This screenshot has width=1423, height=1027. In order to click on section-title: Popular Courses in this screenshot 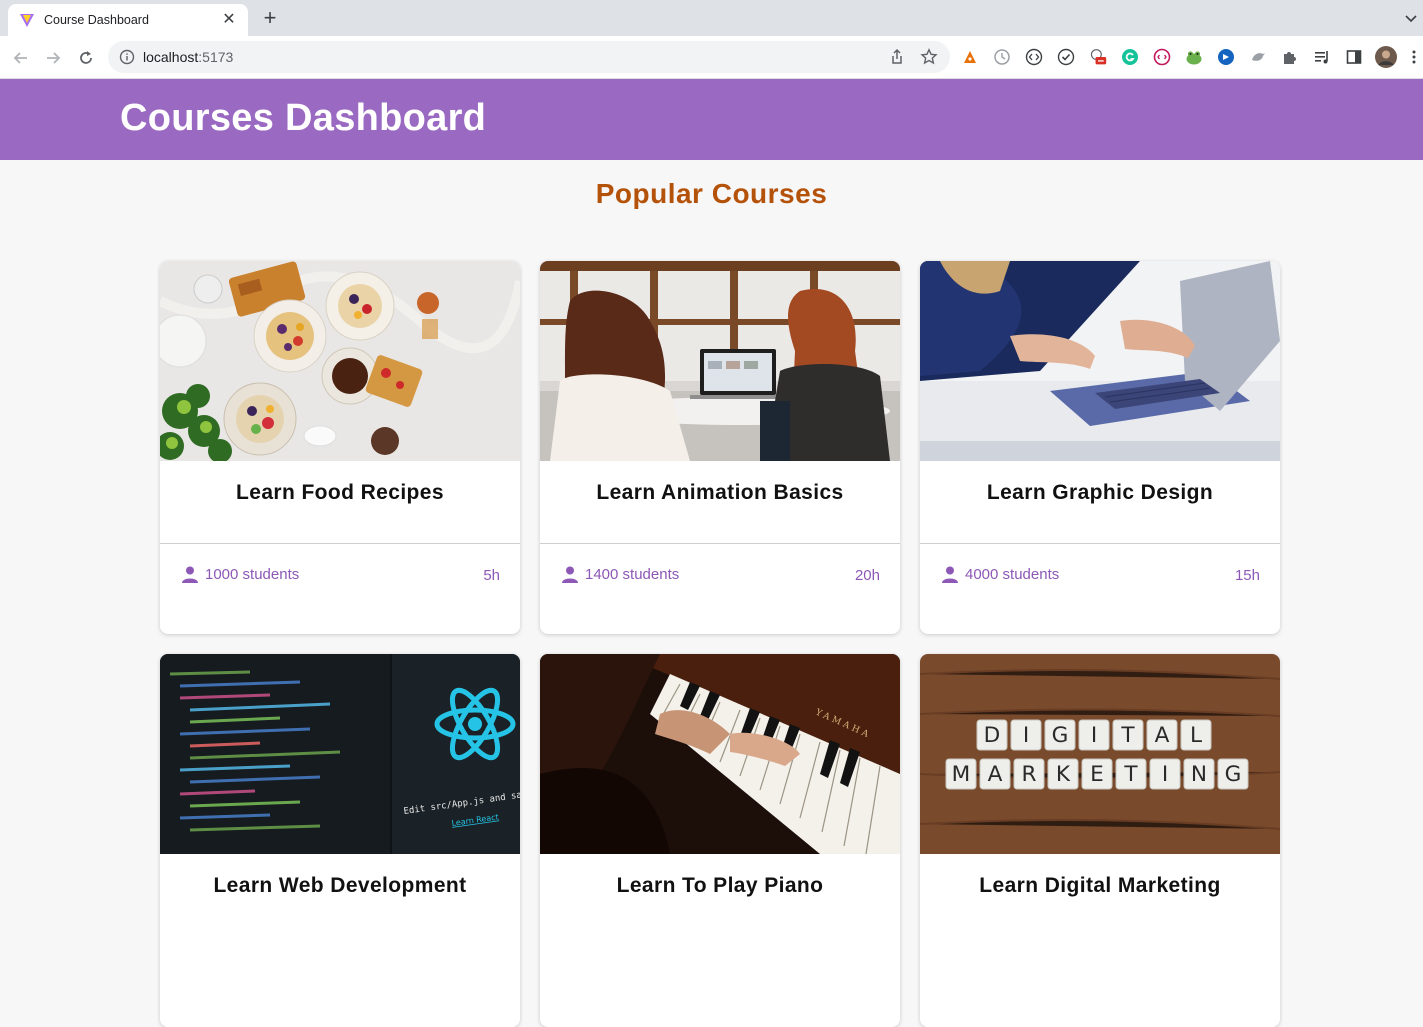, I will do `click(711, 193)`.